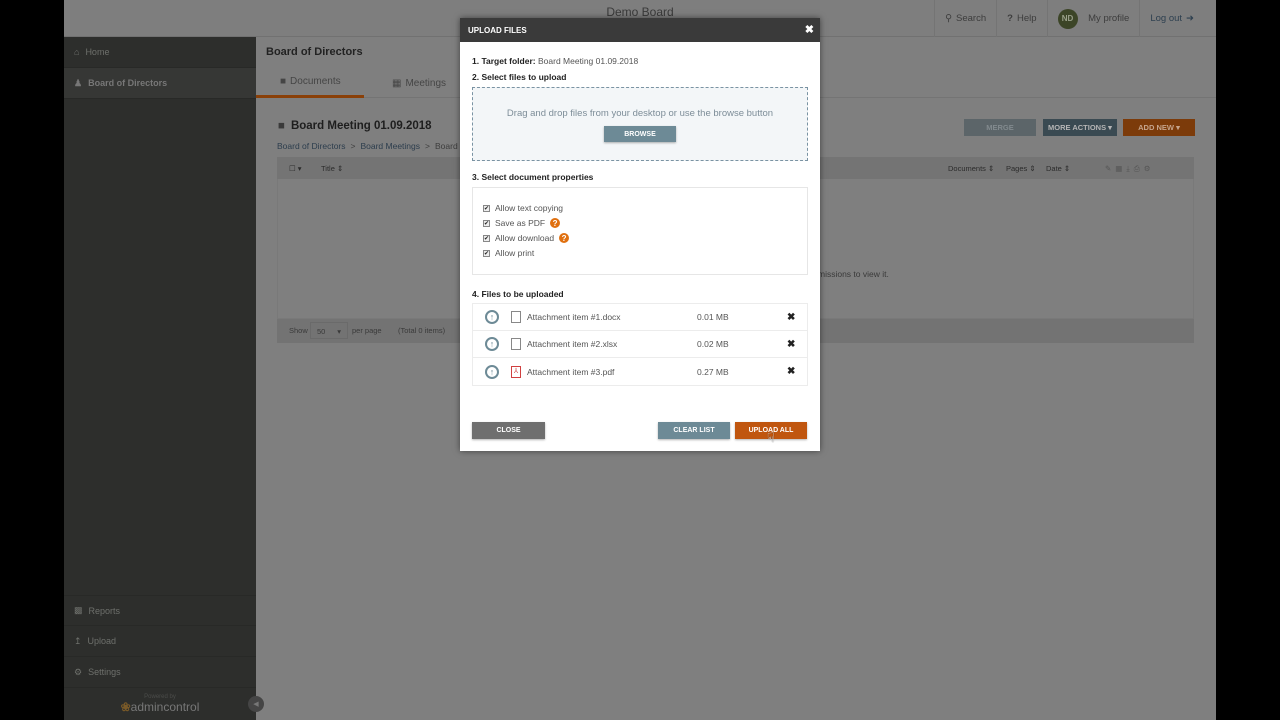 The height and width of the screenshot is (720, 1280). I want to click on step3-text: 3. Select document properties, so click(533, 177).